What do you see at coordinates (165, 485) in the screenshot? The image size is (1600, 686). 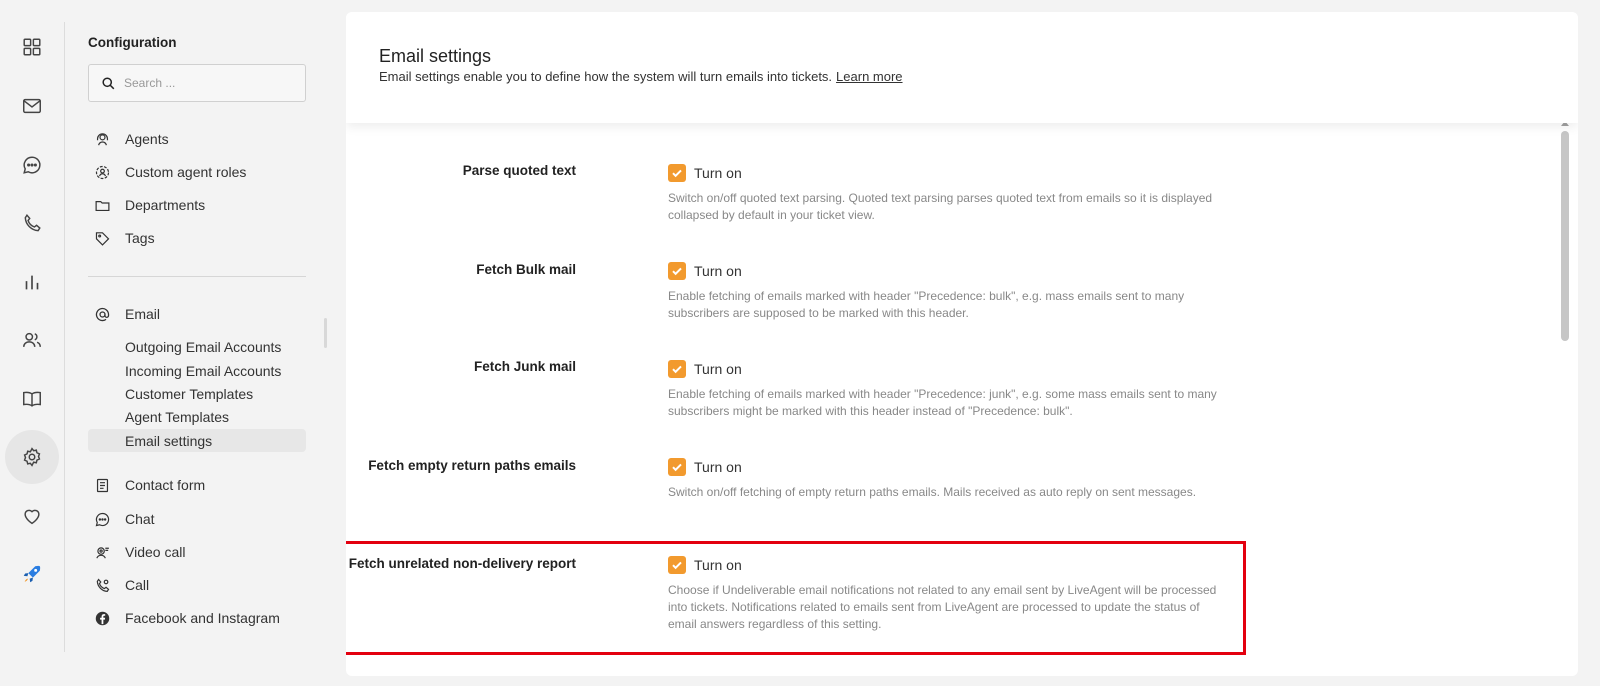 I see `nav-item-label: Contact form` at bounding box center [165, 485].